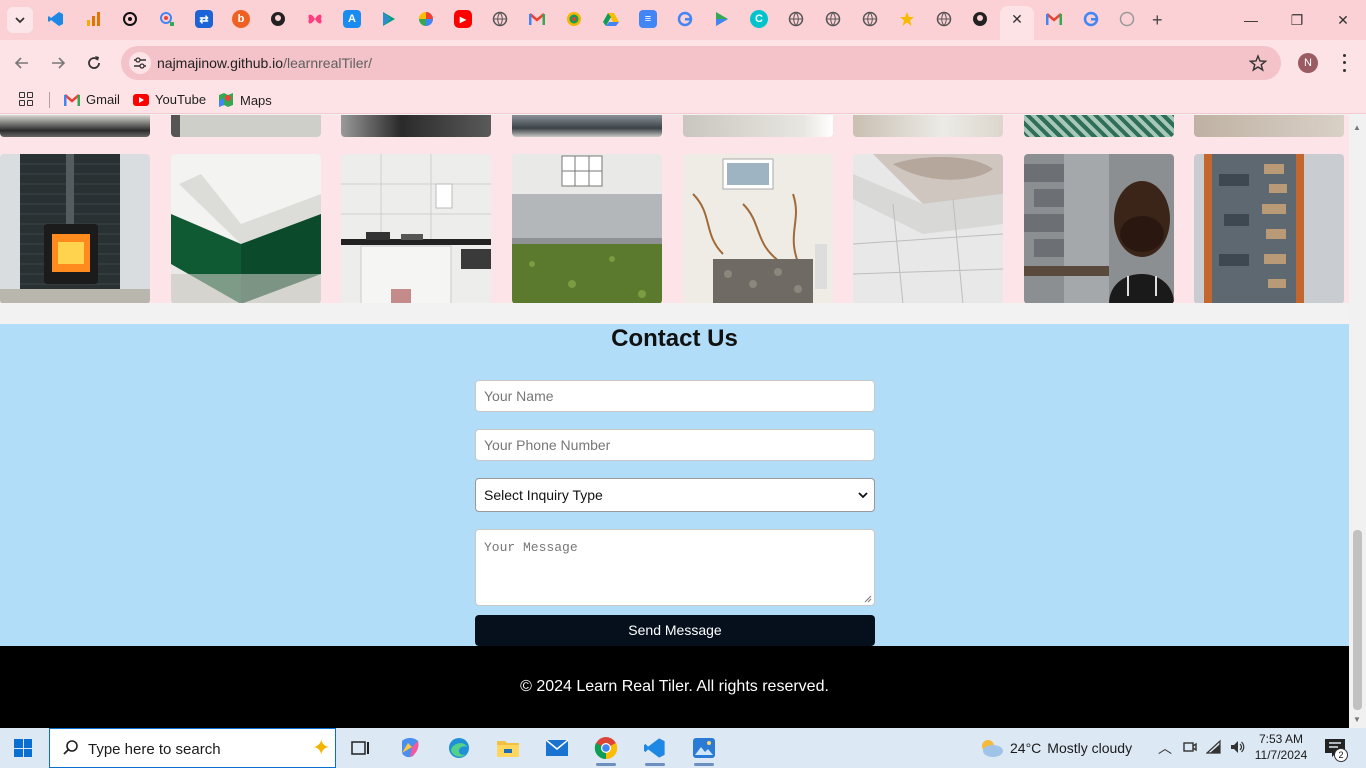  I want to click on star-icon, so click(907, 19).